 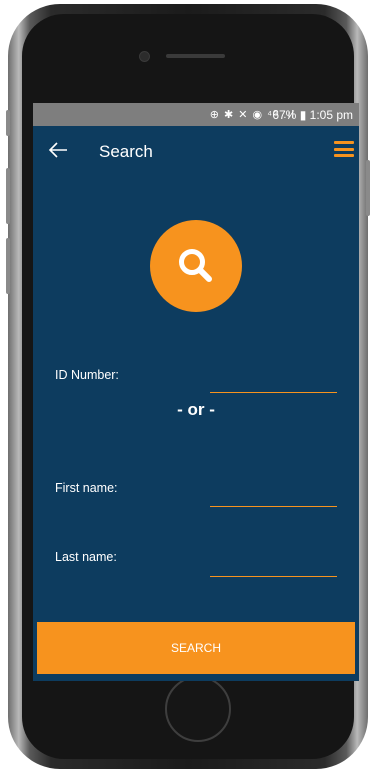 I want to click on first-name-input, so click(x=273, y=495).